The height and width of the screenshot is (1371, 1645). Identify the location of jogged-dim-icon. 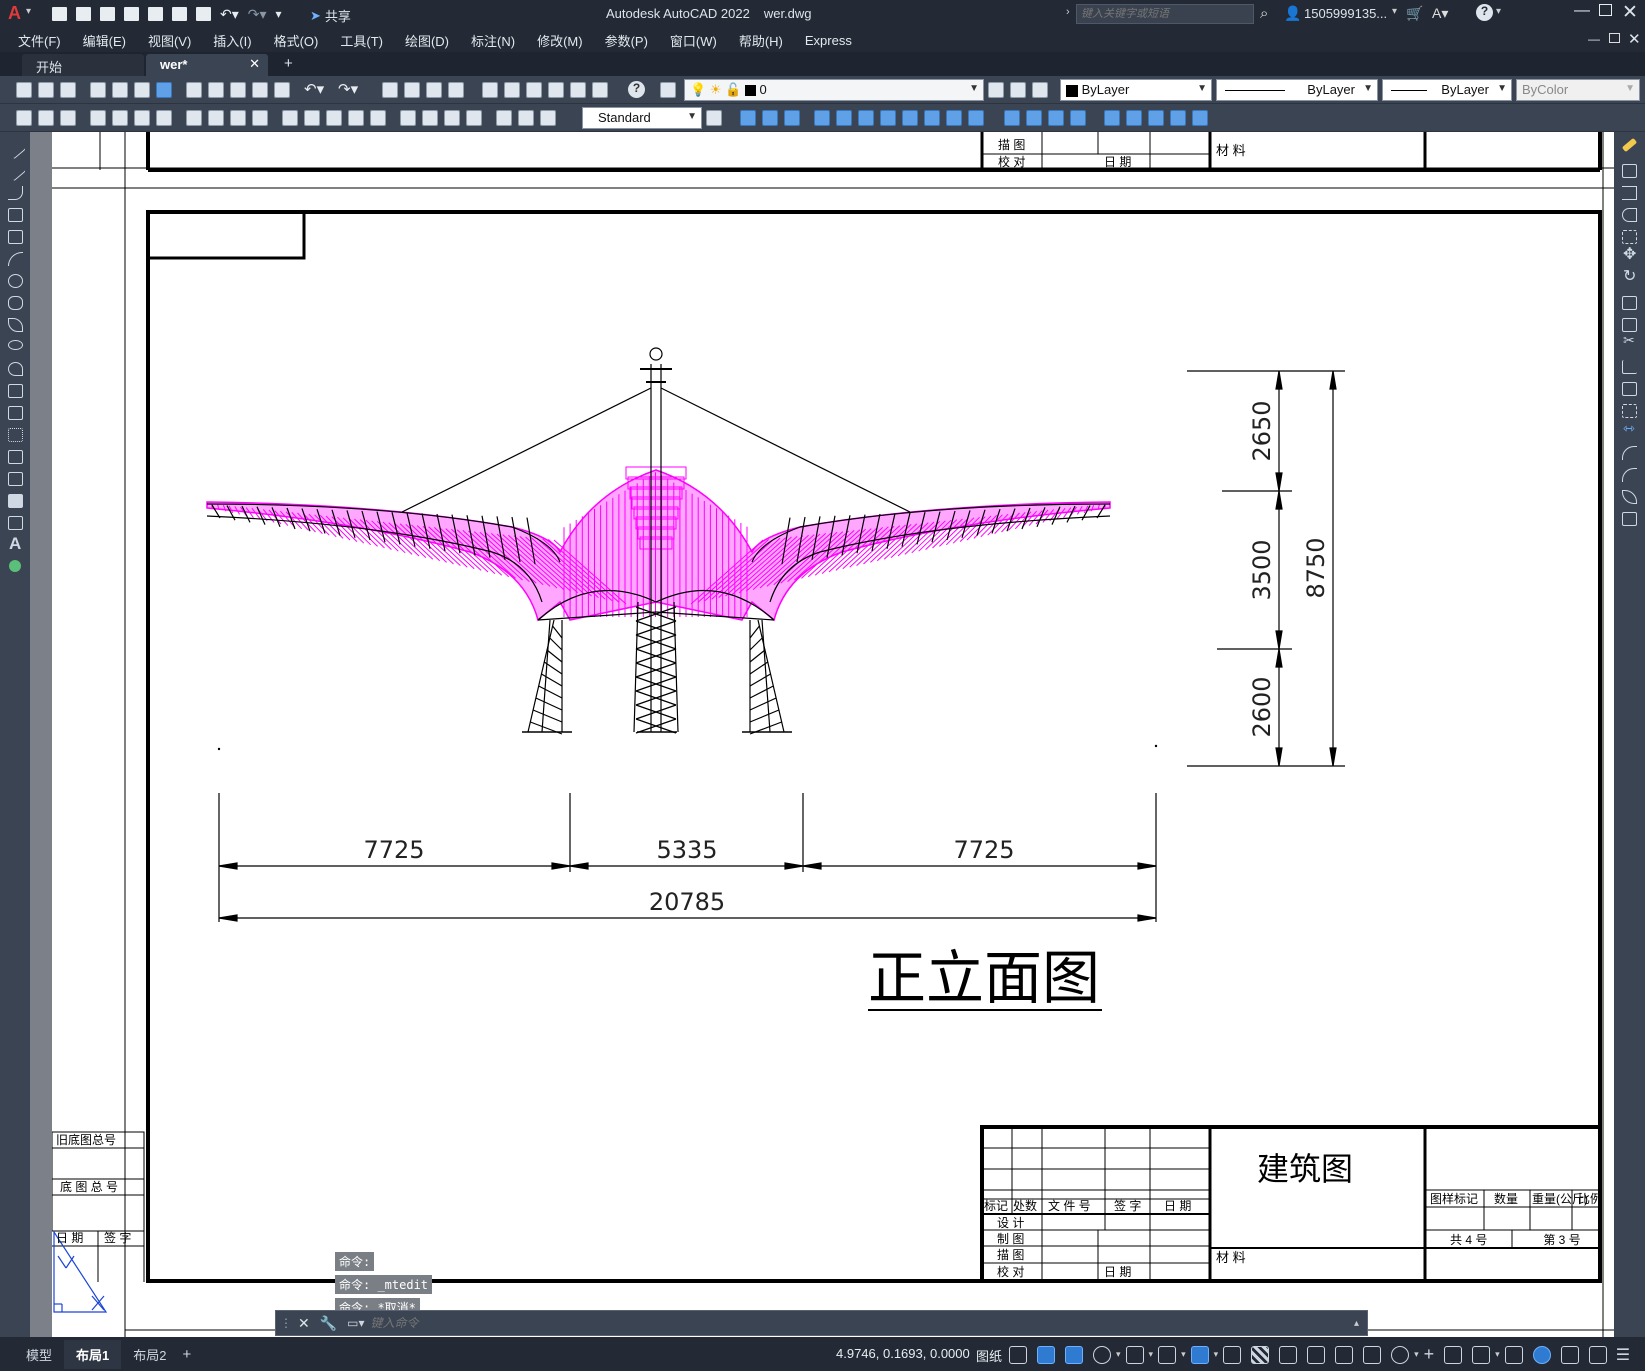
(216, 118).